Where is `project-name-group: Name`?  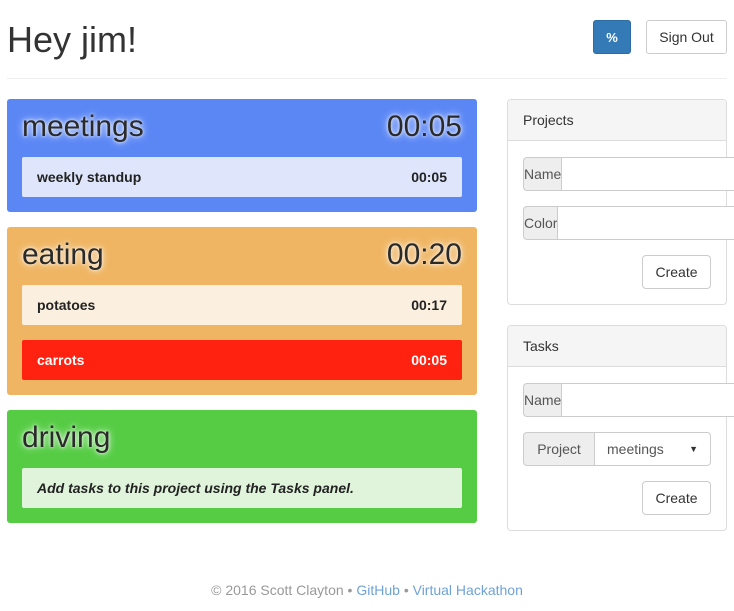
project-name-group: Name is located at coordinates (628, 174).